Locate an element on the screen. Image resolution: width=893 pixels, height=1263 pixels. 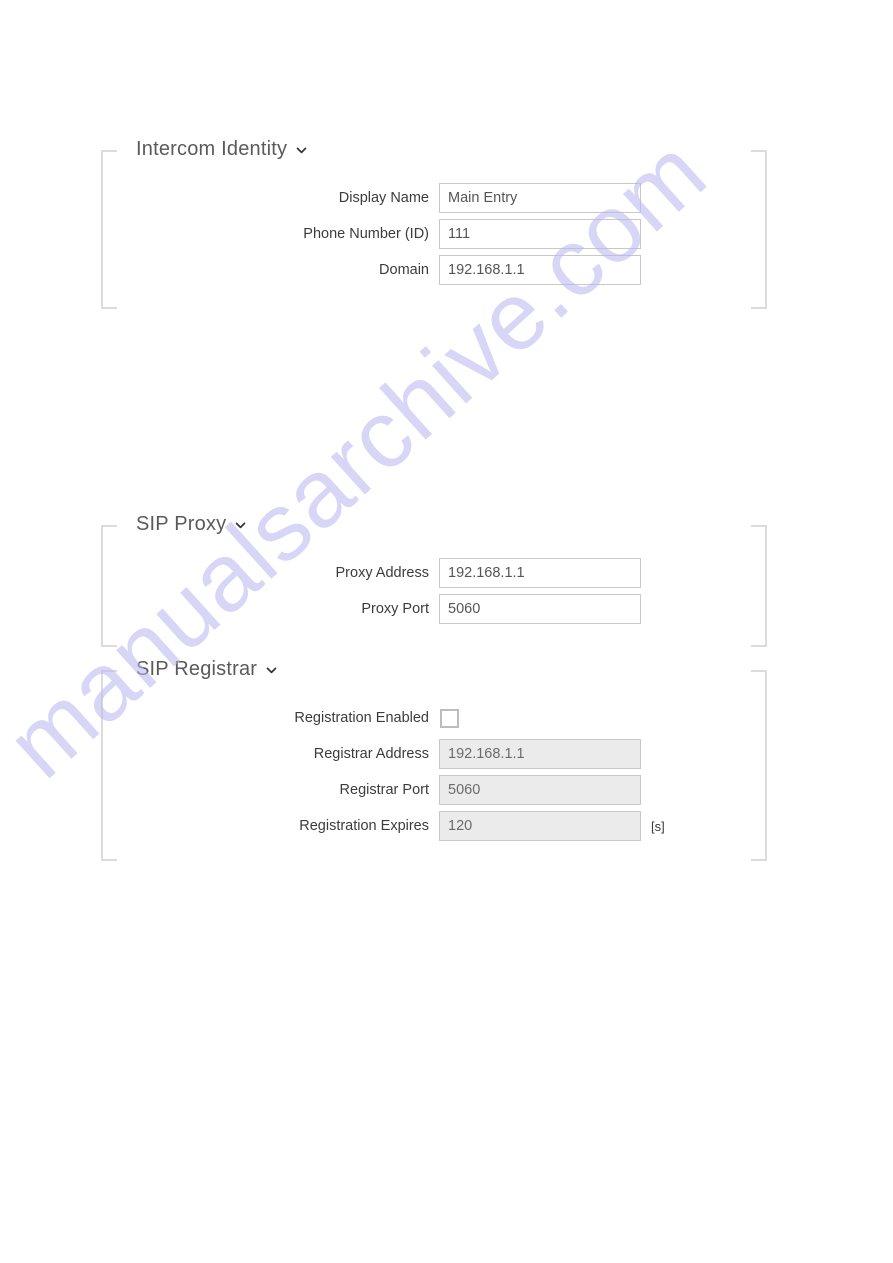
domain-input is located at coordinates (540, 270).